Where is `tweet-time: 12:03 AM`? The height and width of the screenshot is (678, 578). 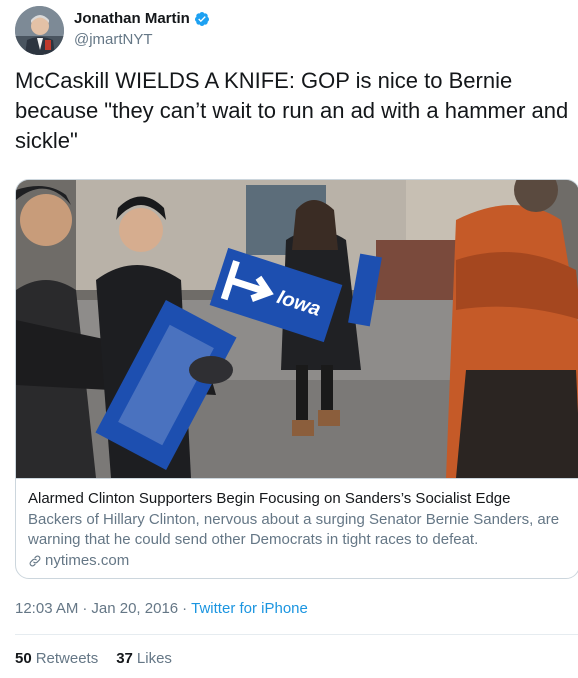
tweet-time: 12:03 AM is located at coordinates (46, 608).